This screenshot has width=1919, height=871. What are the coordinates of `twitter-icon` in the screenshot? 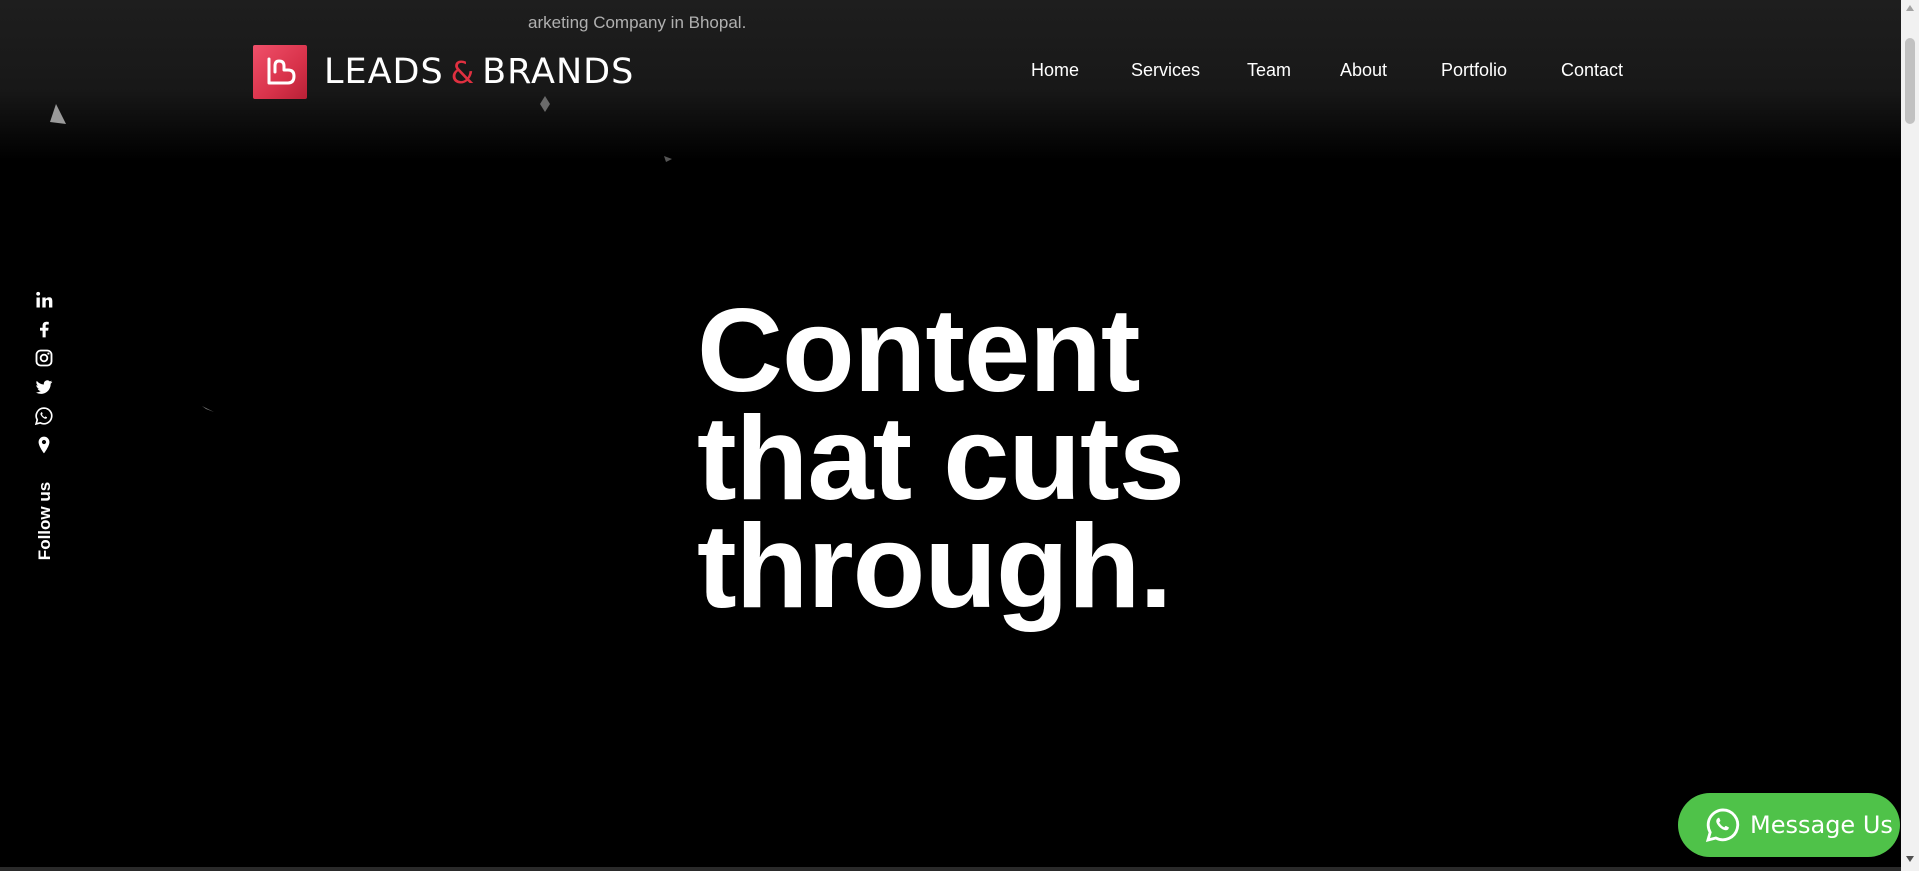 It's located at (44, 387).